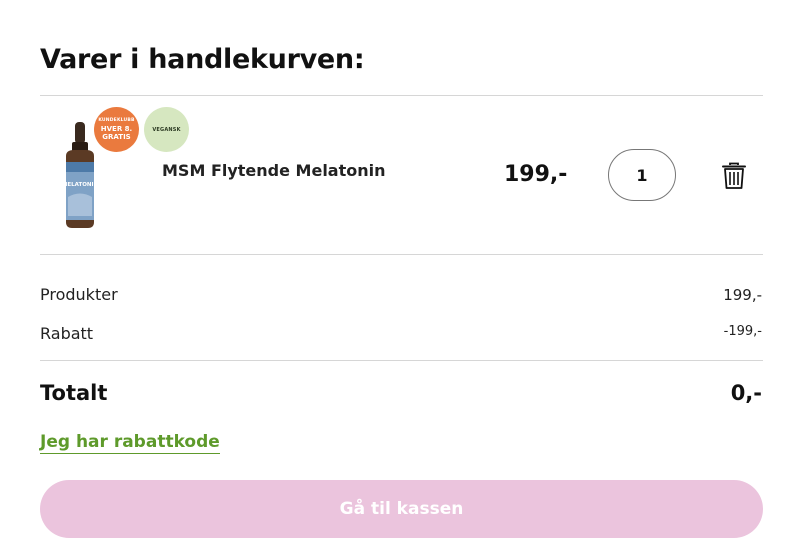 The image size is (795, 543). Describe the element at coordinates (536, 174) in the screenshot. I see `product-price: 199,-` at that location.